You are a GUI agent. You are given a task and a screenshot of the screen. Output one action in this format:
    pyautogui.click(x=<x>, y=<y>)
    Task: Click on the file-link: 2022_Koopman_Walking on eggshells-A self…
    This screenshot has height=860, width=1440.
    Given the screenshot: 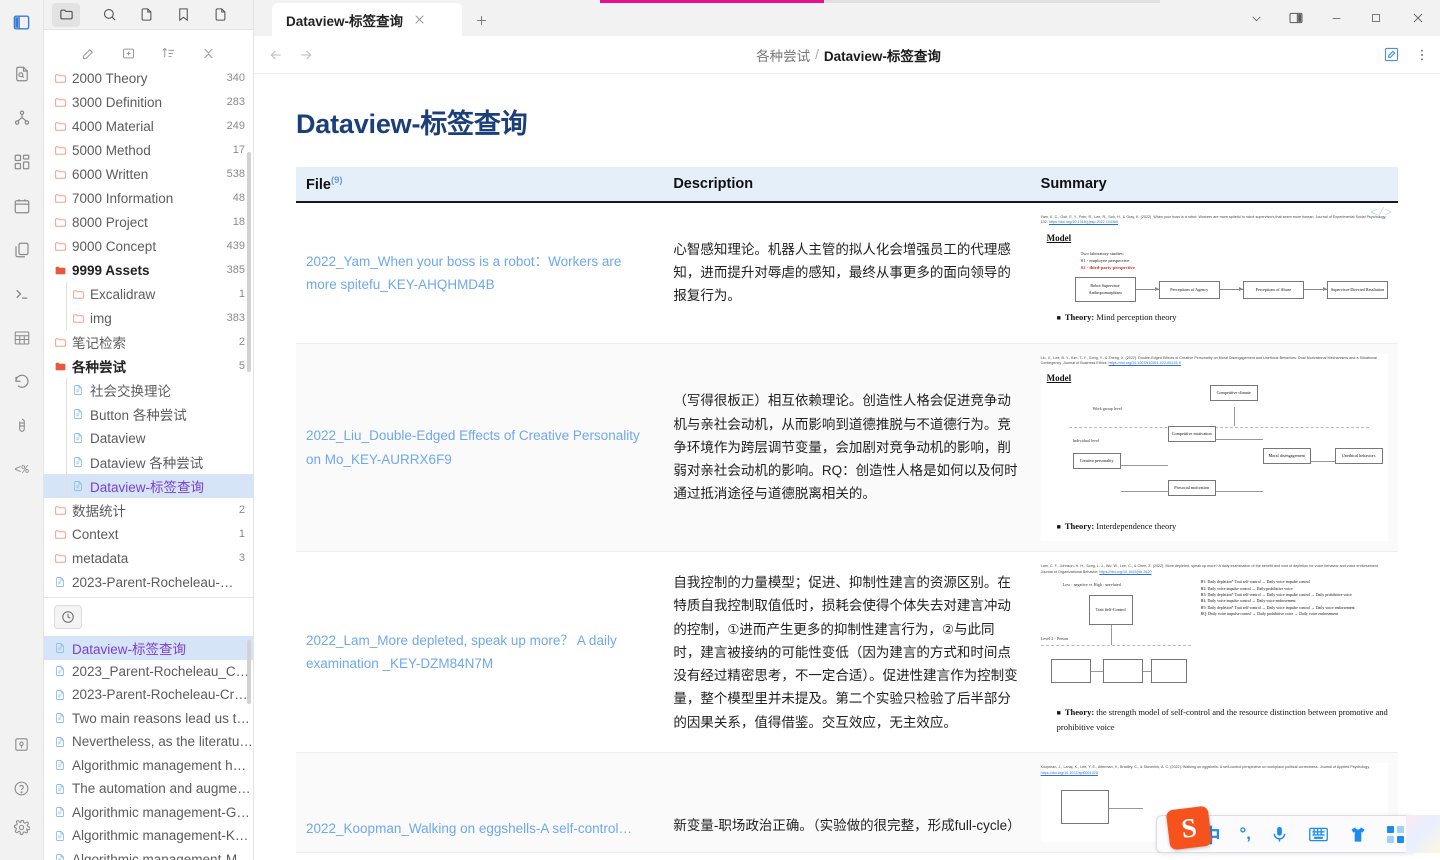 What is the action you would take?
    pyautogui.click(x=469, y=828)
    